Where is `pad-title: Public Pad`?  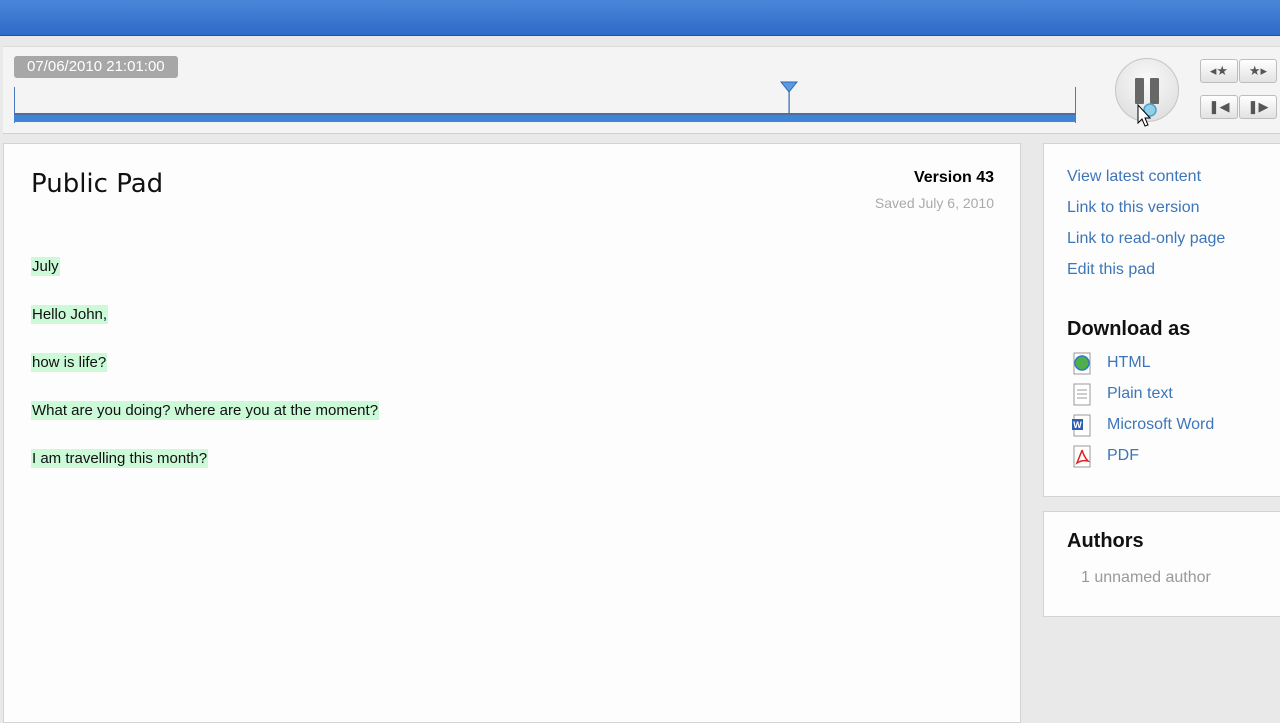
pad-title: Public Pad is located at coordinates (97, 184).